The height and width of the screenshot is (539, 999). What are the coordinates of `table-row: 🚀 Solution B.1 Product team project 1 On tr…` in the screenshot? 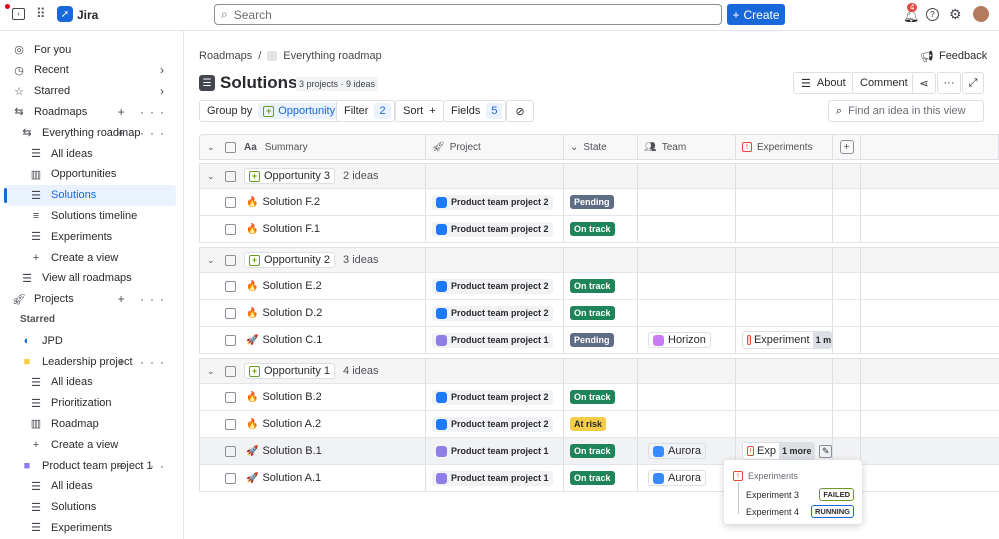 It's located at (599, 451).